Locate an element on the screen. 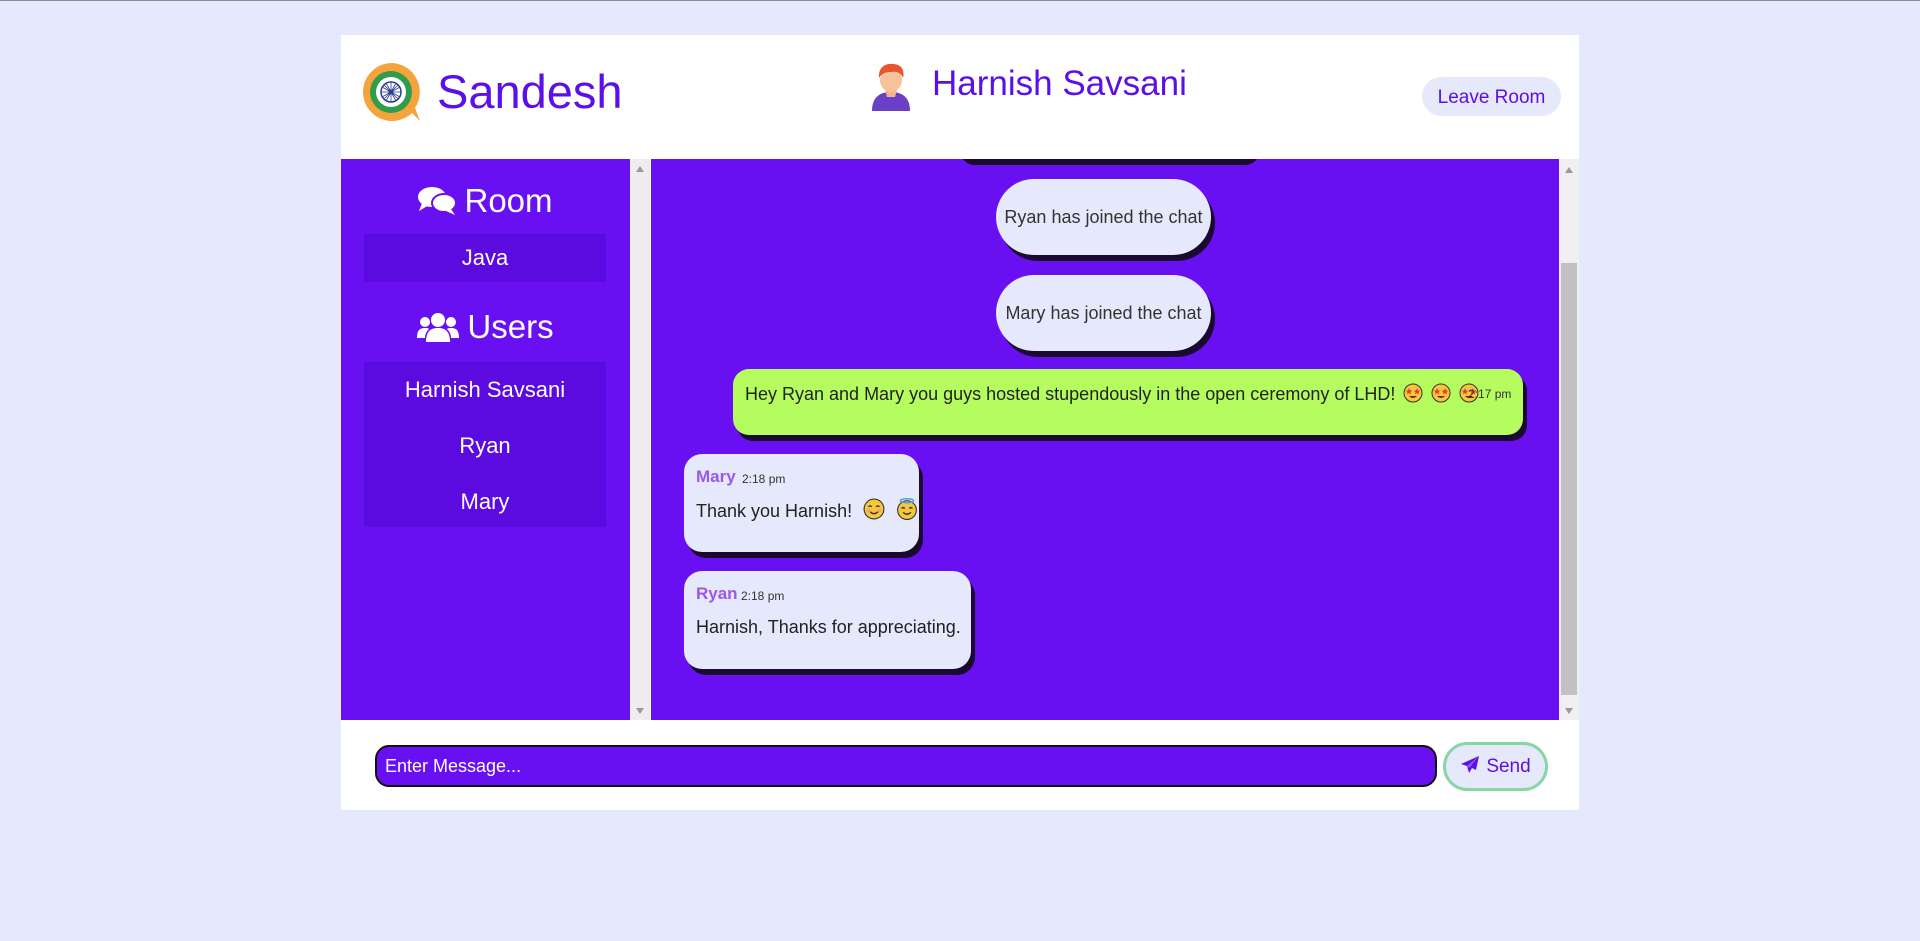 The image size is (1920, 941). users-list: Harnish Savsani Ryan Mary is located at coordinates (485, 444).